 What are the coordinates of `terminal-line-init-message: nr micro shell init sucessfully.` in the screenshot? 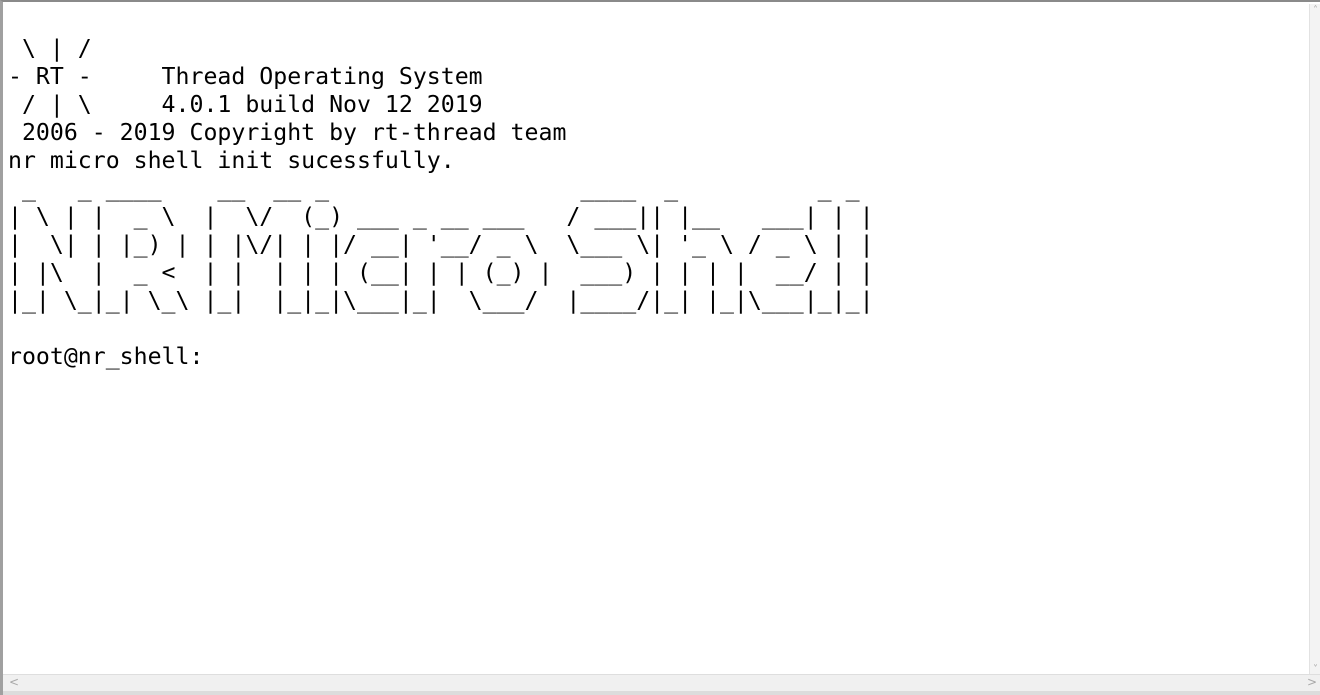 It's located at (231, 160).